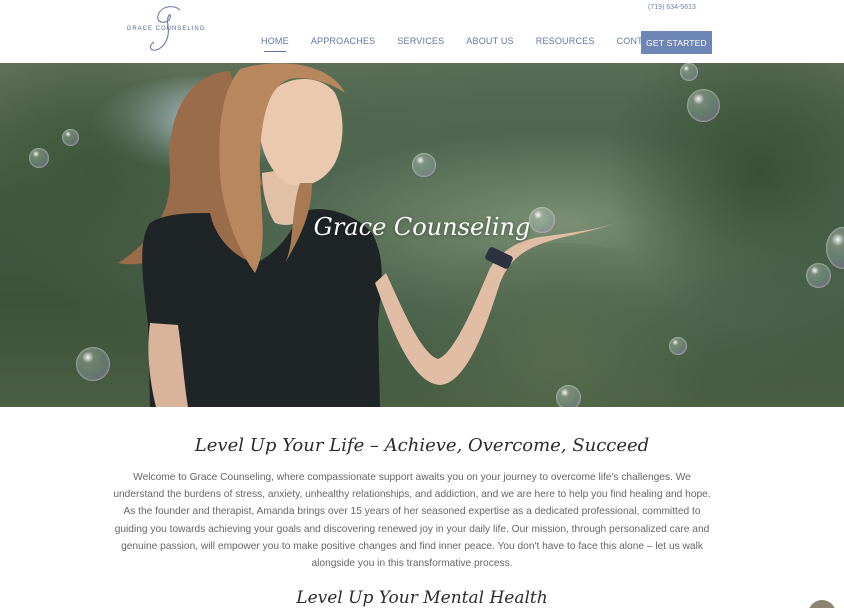 The image size is (844, 608). I want to click on phone-number: (719) 634-5613, so click(672, 7).